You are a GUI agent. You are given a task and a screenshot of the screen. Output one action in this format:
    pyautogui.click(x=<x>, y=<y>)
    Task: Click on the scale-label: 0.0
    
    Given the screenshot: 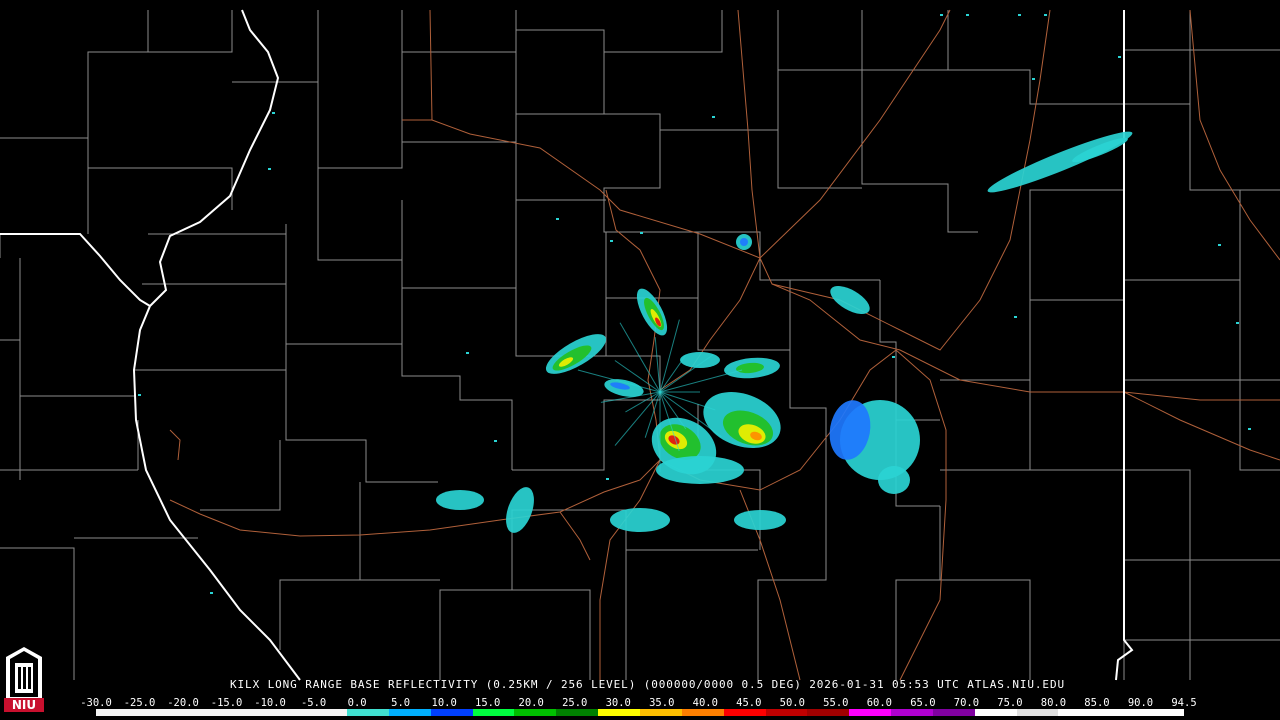 What is the action you would take?
    pyautogui.click(x=357, y=703)
    